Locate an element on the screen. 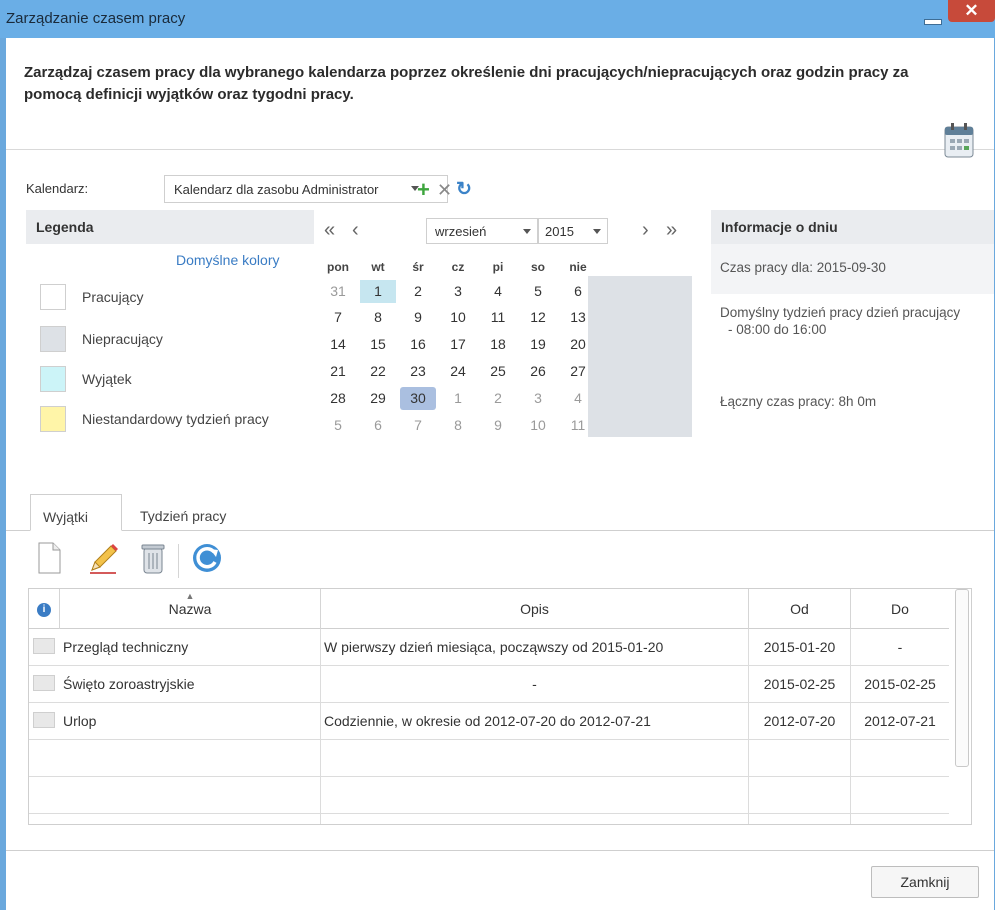  day-info-header: Informacje o dniu is located at coordinates (852, 227).